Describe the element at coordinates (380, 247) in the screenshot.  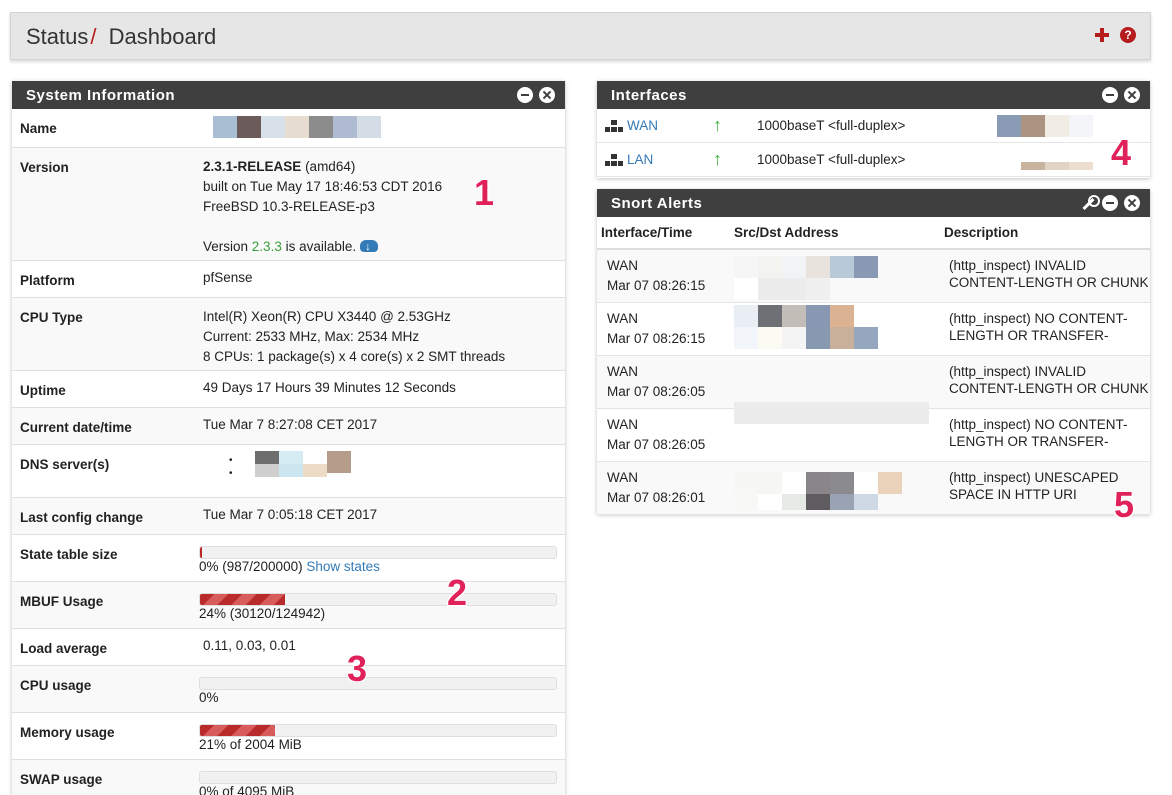
I see `update-available: Version 2.3.3 is available.` at that location.